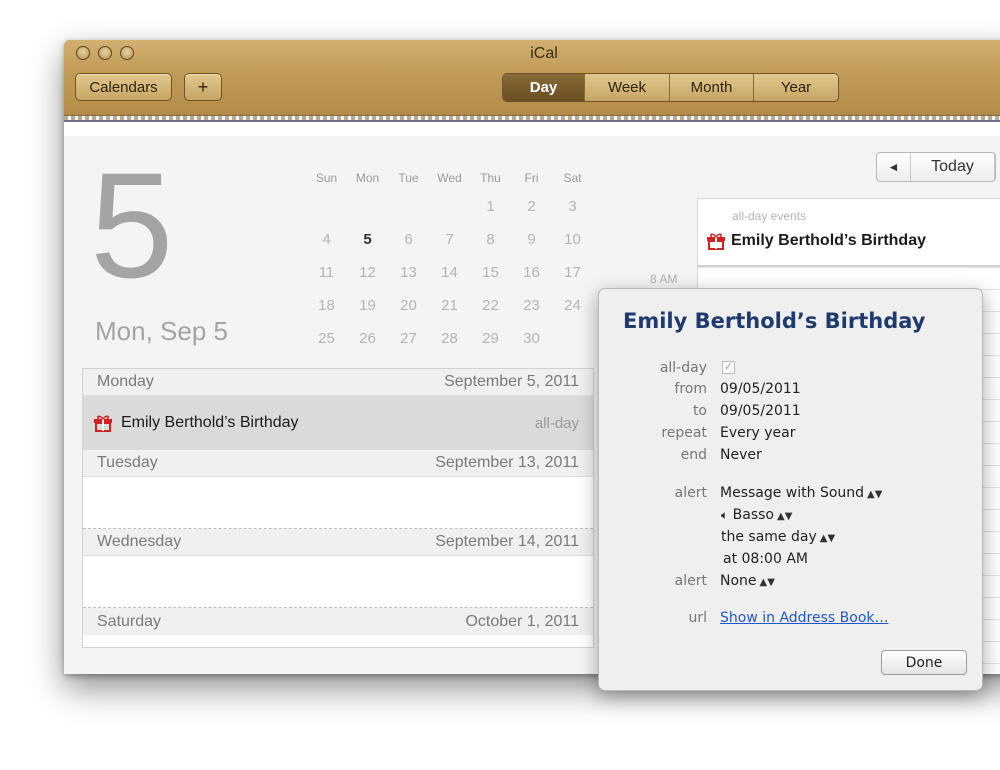 The image size is (1000, 770). Describe the element at coordinates (490, 178) in the screenshot. I see `weekday-label: Thu` at that location.